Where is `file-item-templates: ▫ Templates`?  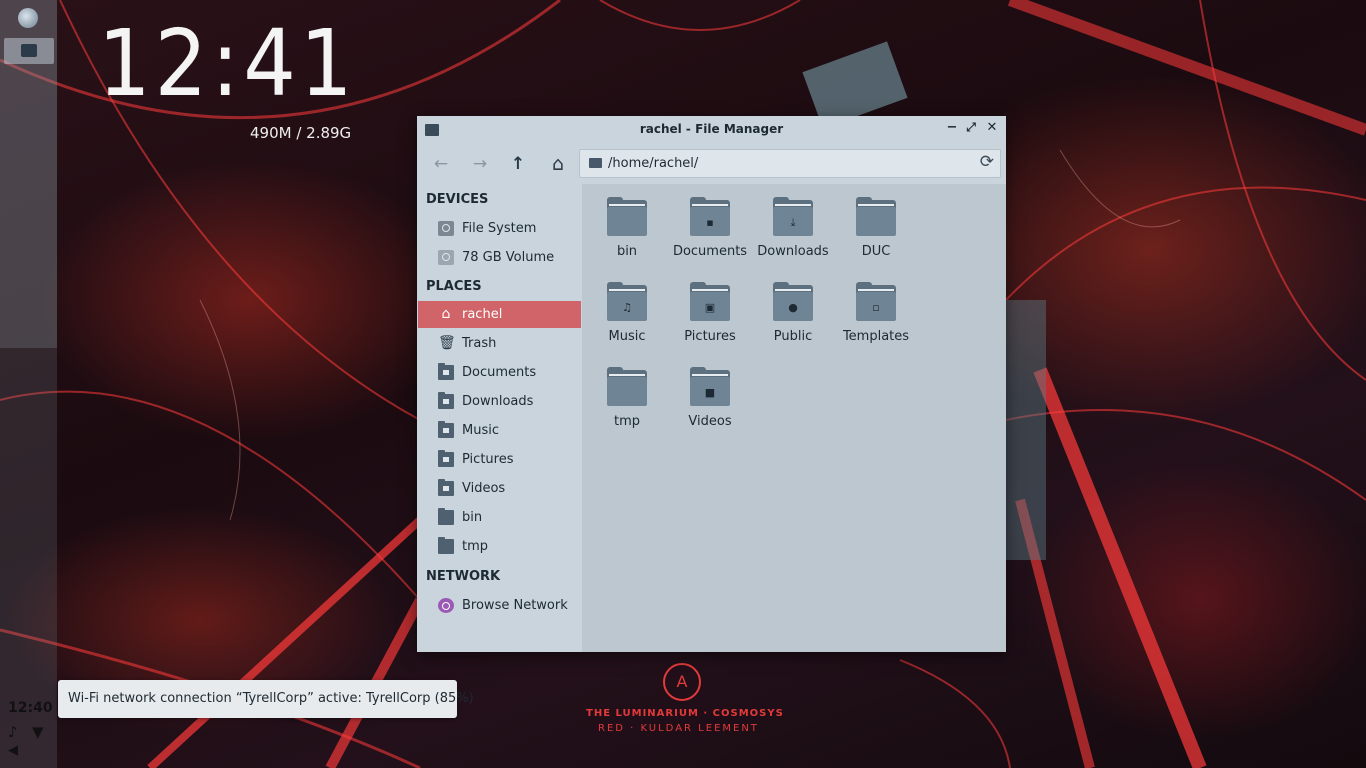 file-item-templates: ▫ Templates is located at coordinates (876, 323).